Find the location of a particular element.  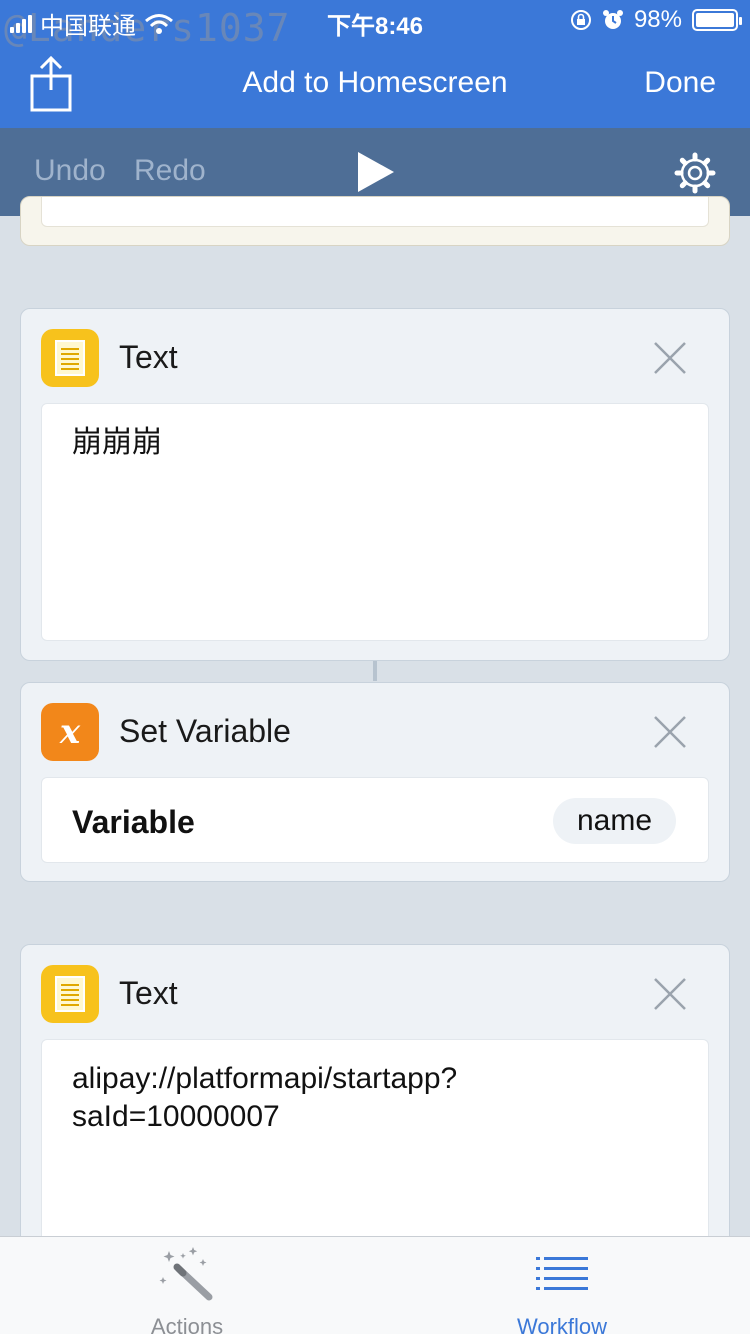

done-button: Done is located at coordinates (680, 83).